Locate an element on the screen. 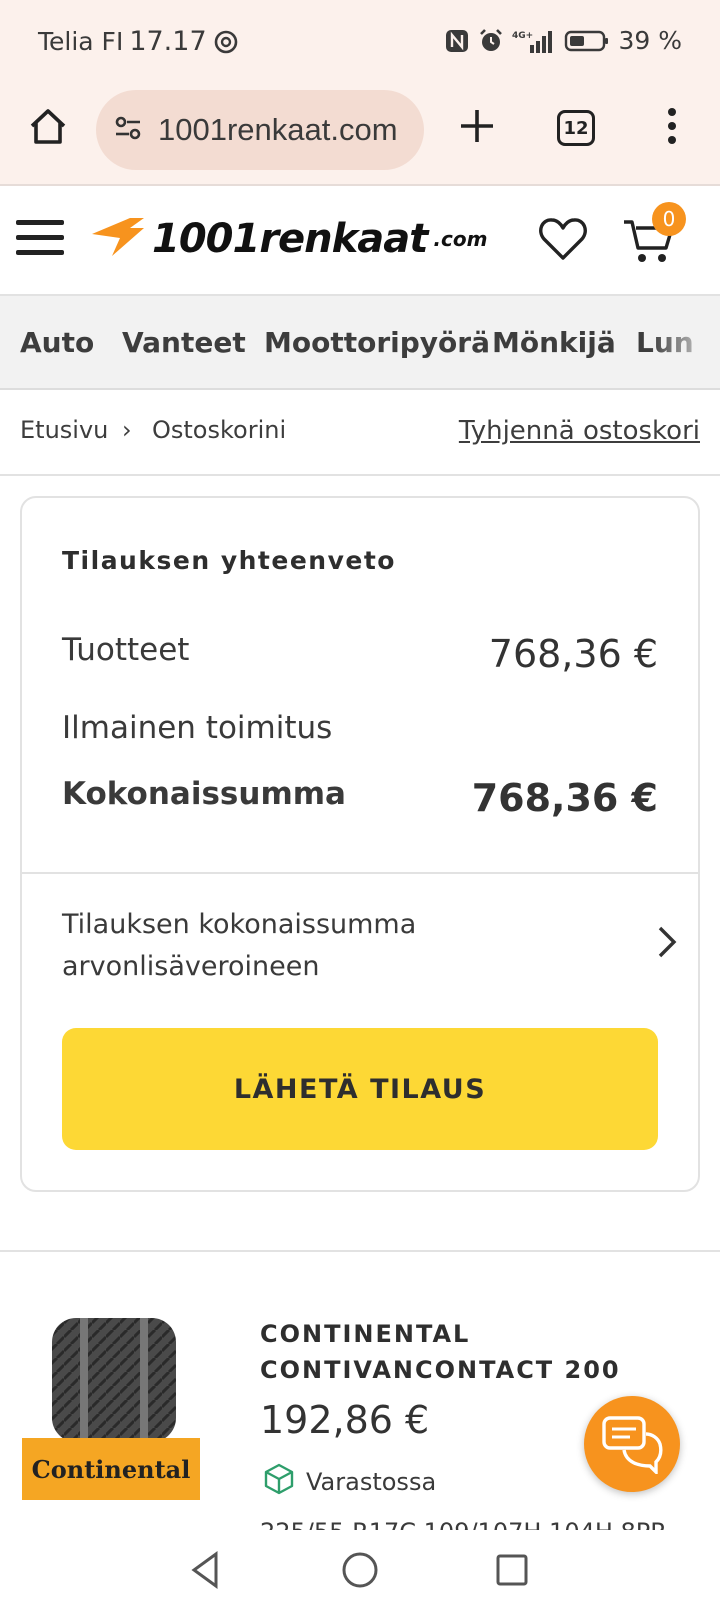 The height and width of the screenshot is (1610, 720). breadcrumb-home: Etusivu is located at coordinates (64, 430).